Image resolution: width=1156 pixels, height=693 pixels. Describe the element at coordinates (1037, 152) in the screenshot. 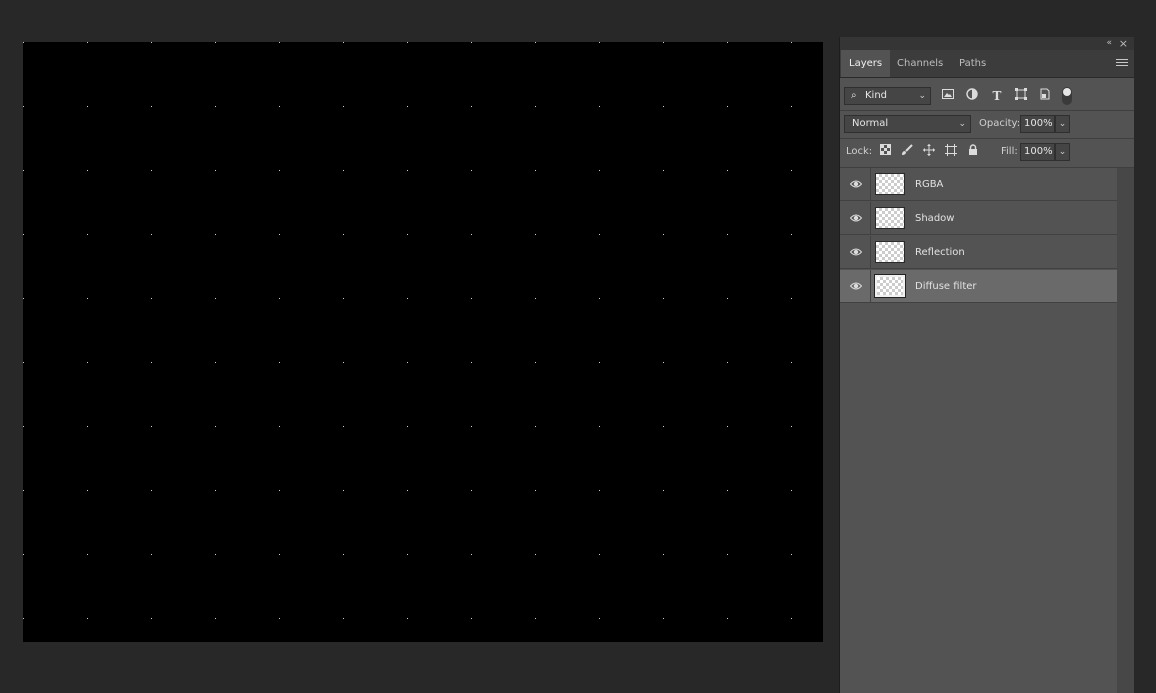

I see `fill-field: 100%` at that location.